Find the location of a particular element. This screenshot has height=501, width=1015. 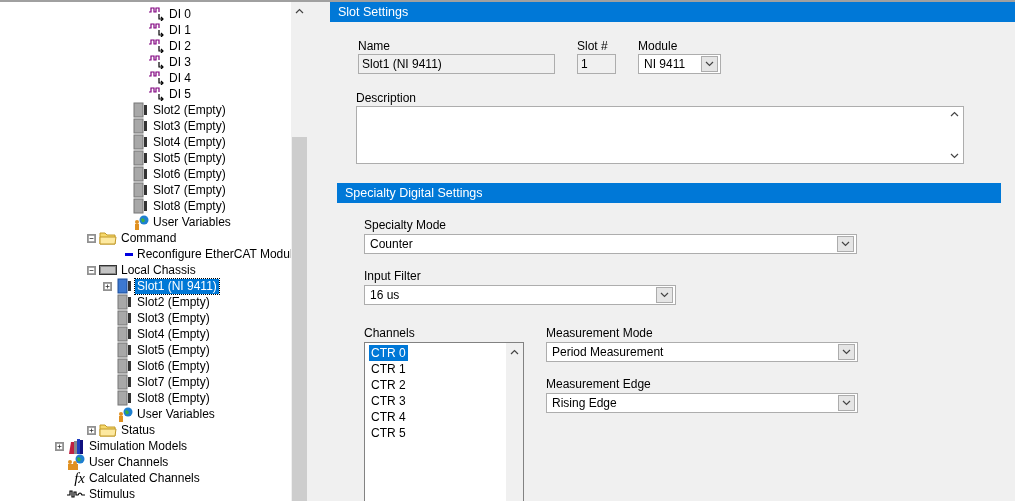

field-label: Module is located at coordinates (658, 46).